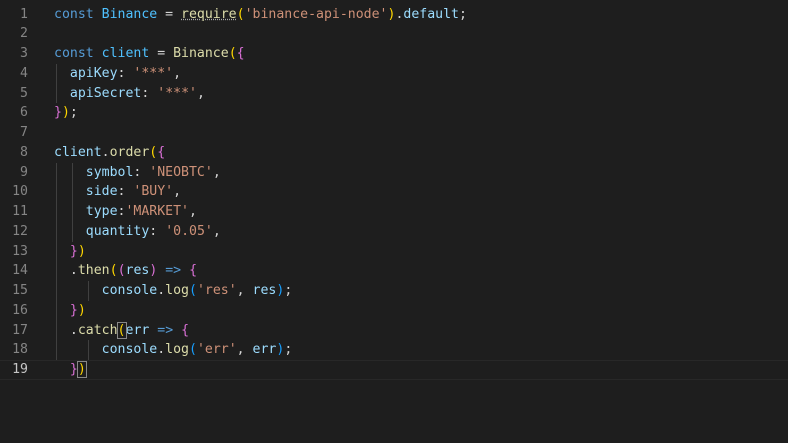 This screenshot has height=443, width=788. What do you see at coordinates (20, 310) in the screenshot?
I see `line-number: 16` at bounding box center [20, 310].